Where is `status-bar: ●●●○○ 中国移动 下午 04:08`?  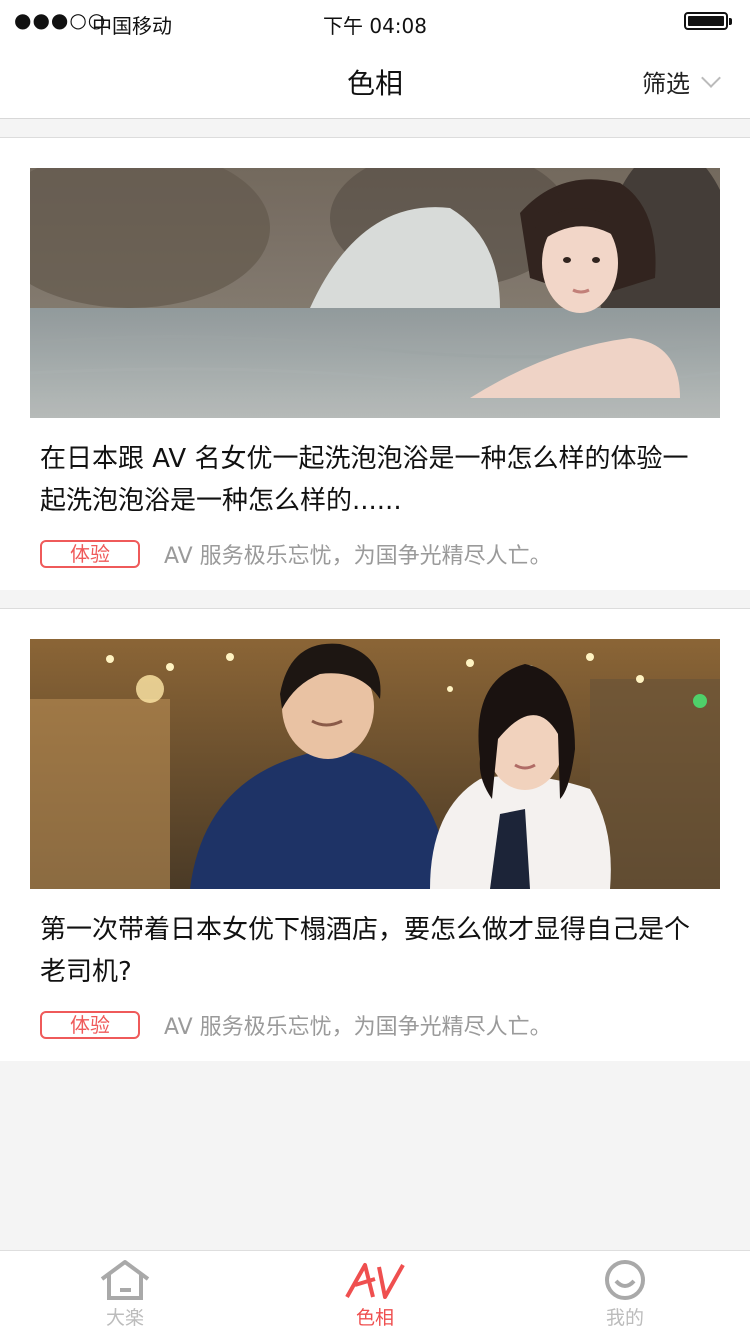 status-bar: ●●●○○ 中国移动 下午 04:08 is located at coordinates (375, 21).